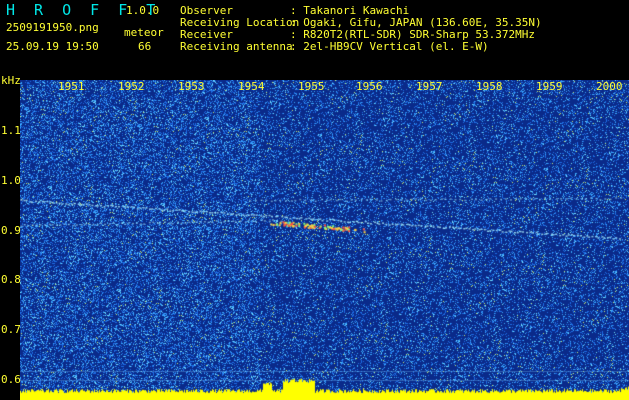 This screenshot has width=629, height=400. Describe the element at coordinates (11, 329) in the screenshot. I see `y-tick: 0.7` at that location.